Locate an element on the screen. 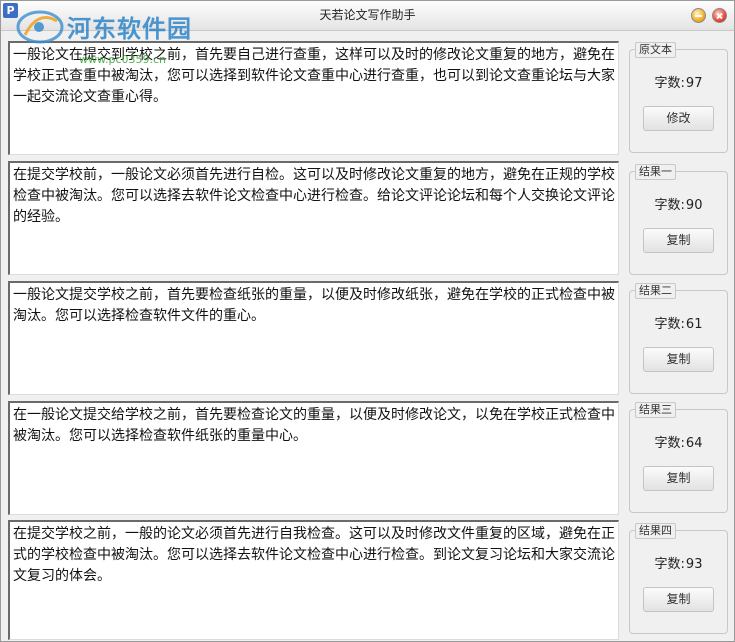  word-count-value: 64 is located at coordinates (694, 443).